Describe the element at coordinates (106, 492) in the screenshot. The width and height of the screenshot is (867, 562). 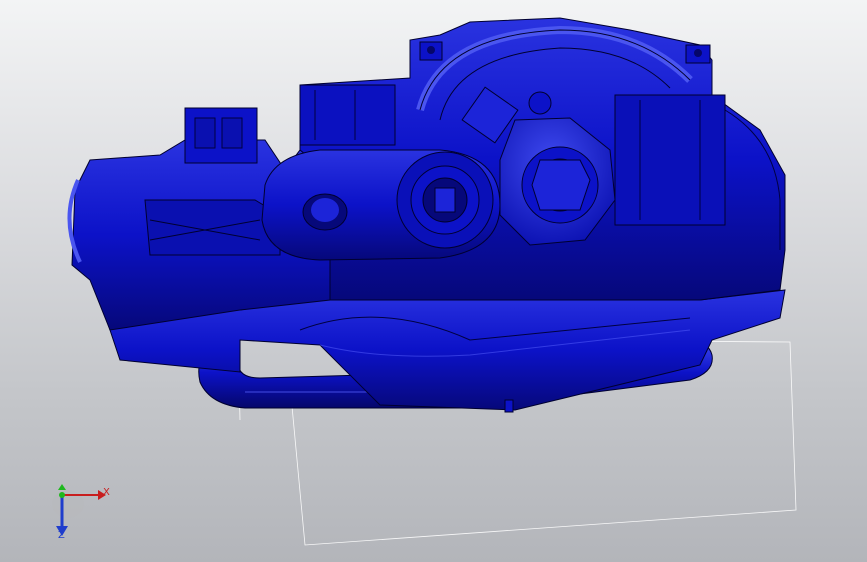
I see `x-axis-label: X` at that location.